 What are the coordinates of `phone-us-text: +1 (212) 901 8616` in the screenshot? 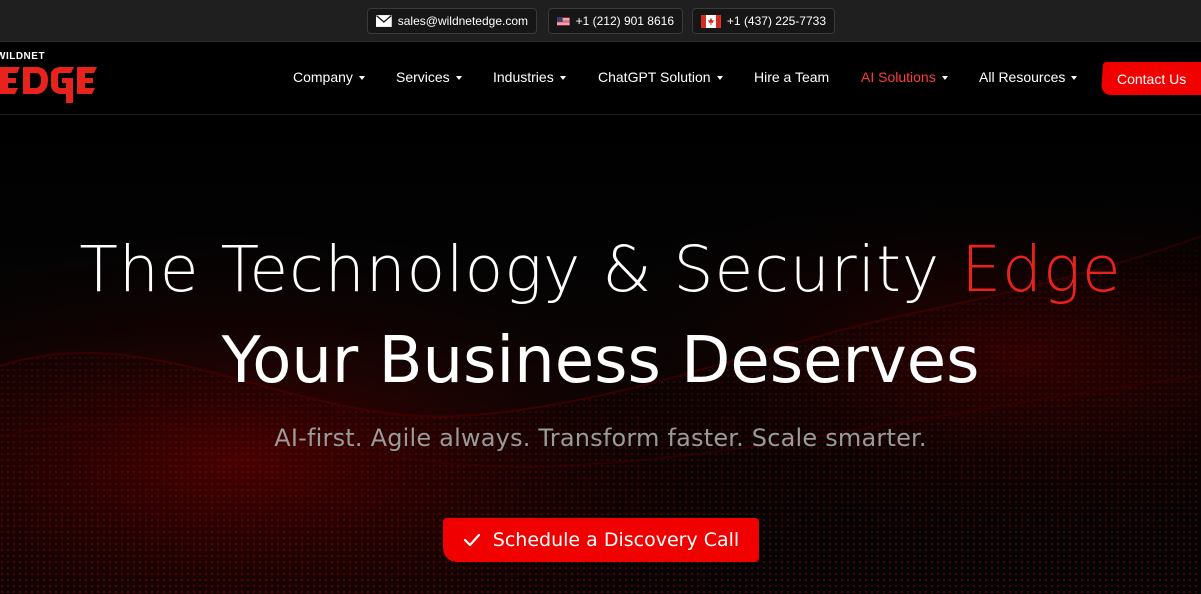 It's located at (624, 21).